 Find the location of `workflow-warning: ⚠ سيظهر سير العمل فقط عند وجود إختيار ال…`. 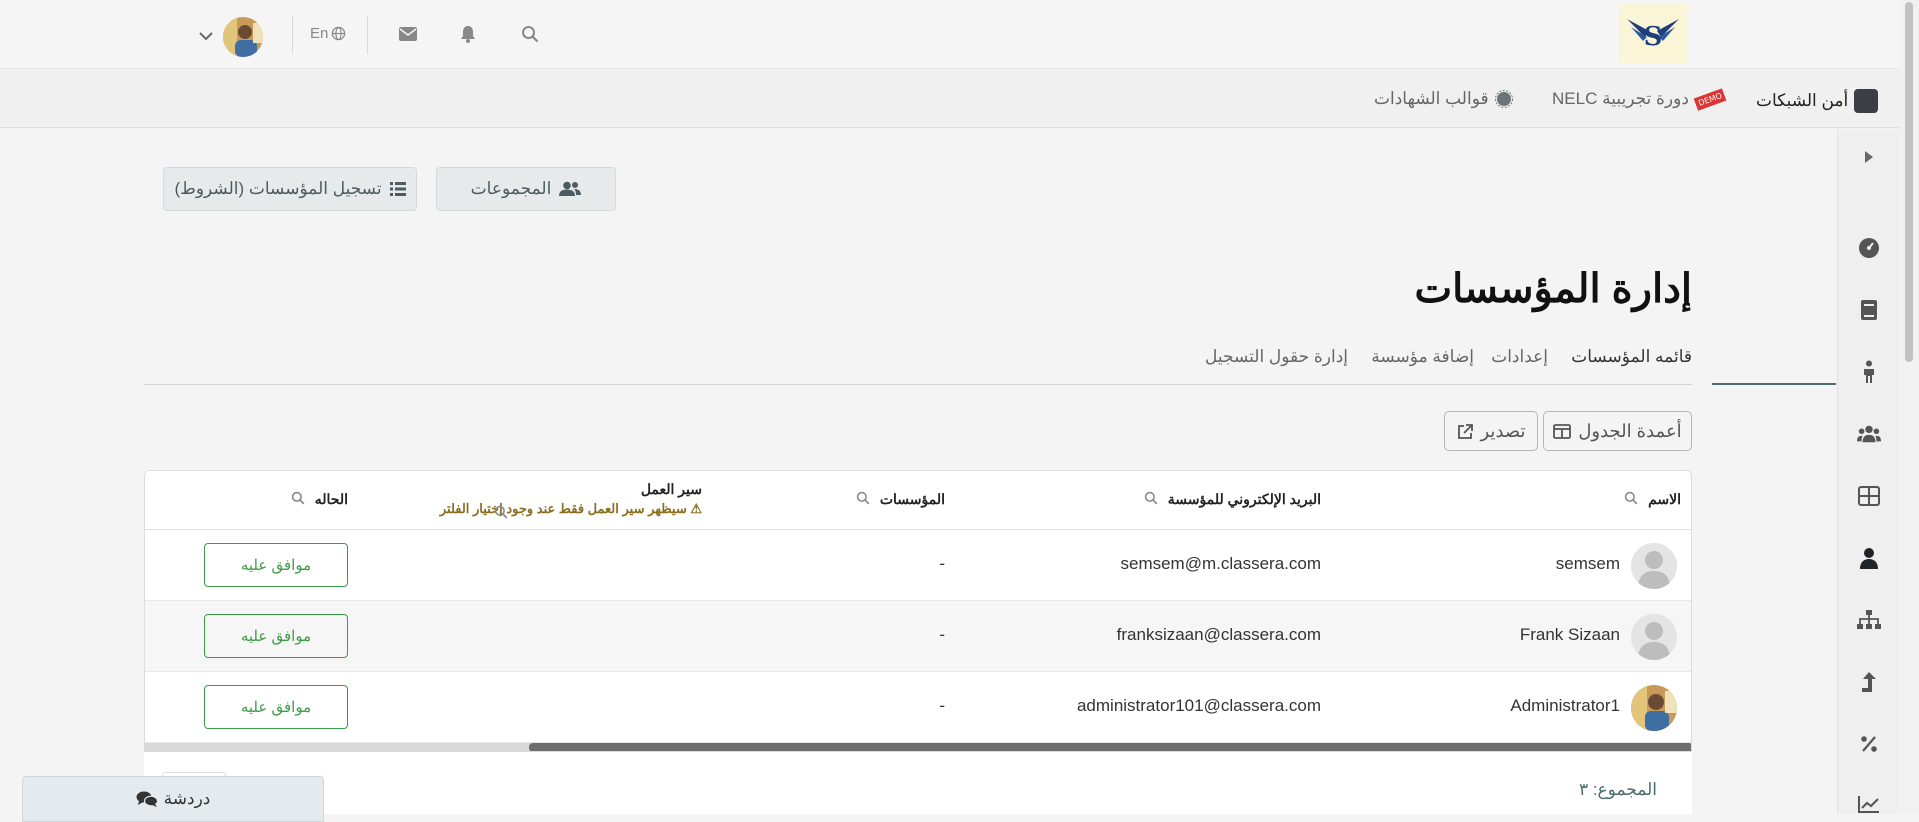

workflow-warning: ⚠ سيظهر سير العمل فقط عند وجود إختيار ال… is located at coordinates (571, 509).